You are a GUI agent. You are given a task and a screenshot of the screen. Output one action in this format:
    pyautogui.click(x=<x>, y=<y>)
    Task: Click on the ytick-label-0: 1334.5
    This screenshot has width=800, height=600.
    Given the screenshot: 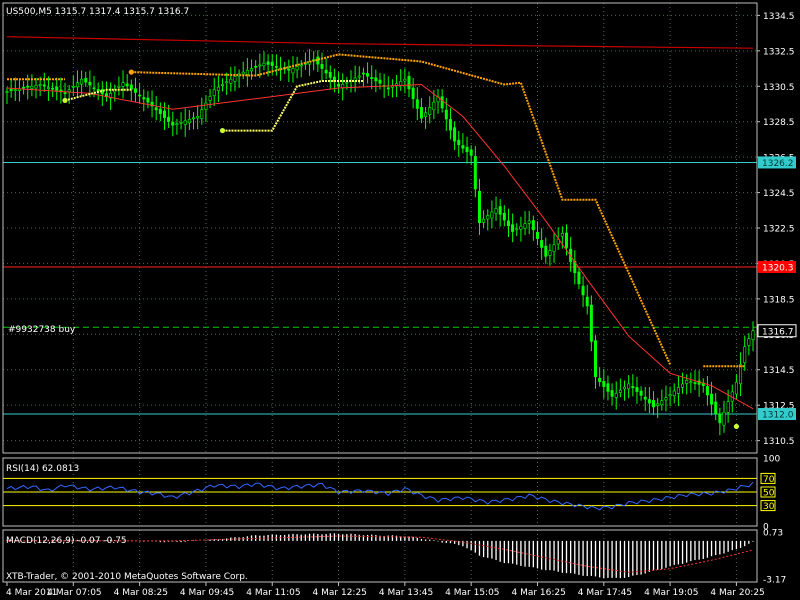 What is the action you would take?
    pyautogui.click(x=779, y=17)
    